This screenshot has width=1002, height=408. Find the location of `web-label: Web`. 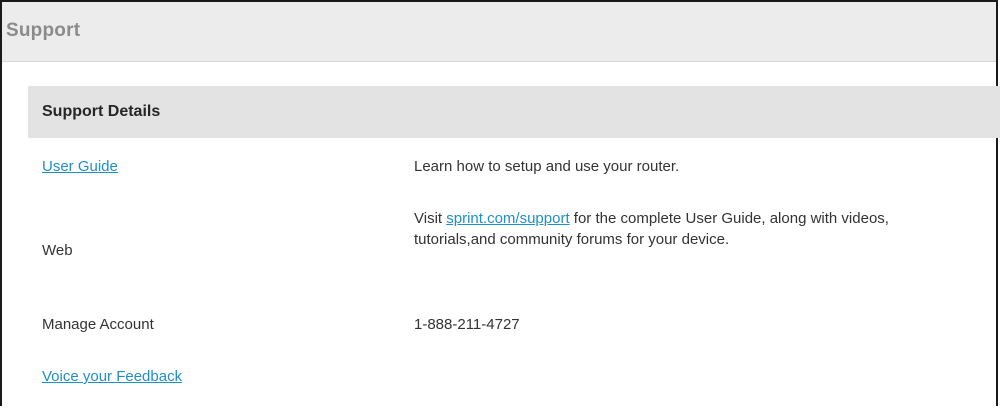

web-label: Web is located at coordinates (57, 250).